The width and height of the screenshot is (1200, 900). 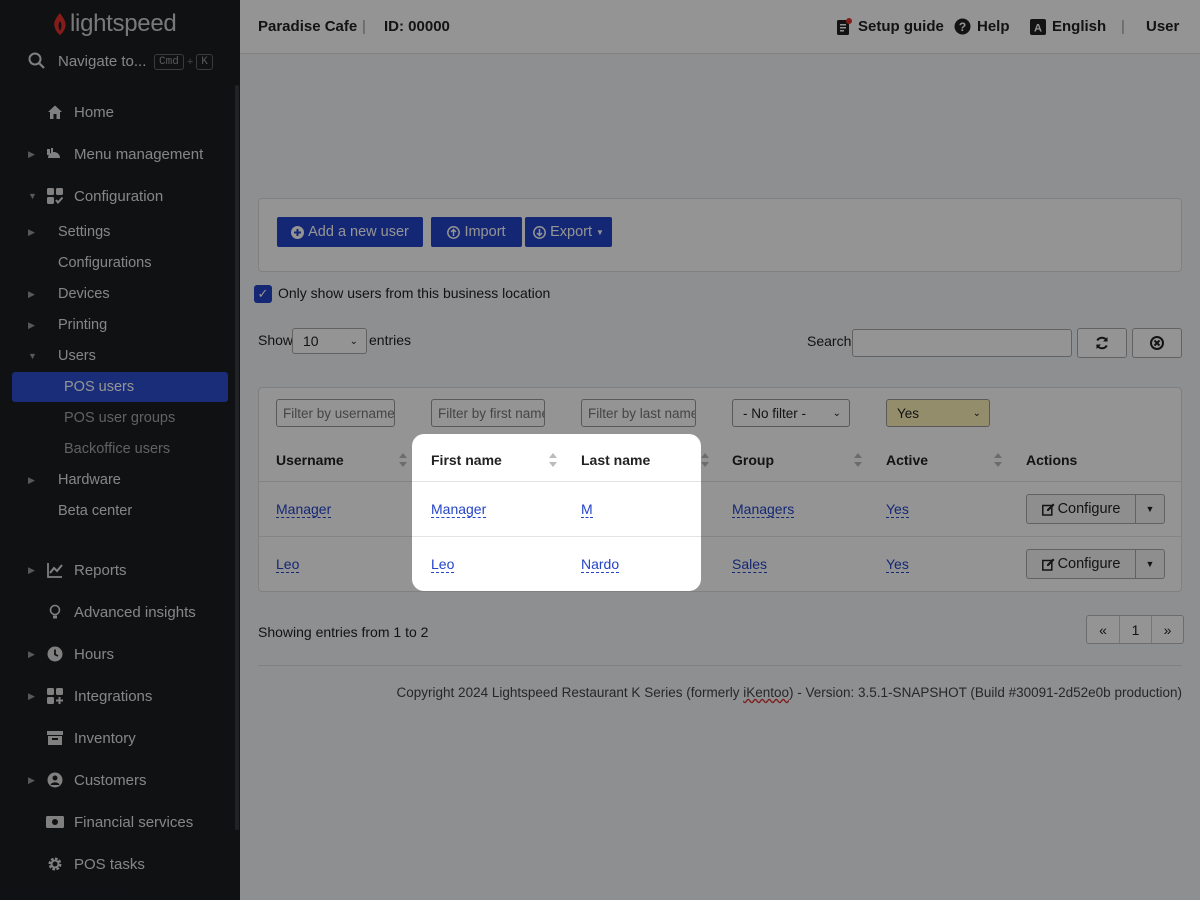 I want to click on last-name-link: Nardo, so click(x=600, y=565).